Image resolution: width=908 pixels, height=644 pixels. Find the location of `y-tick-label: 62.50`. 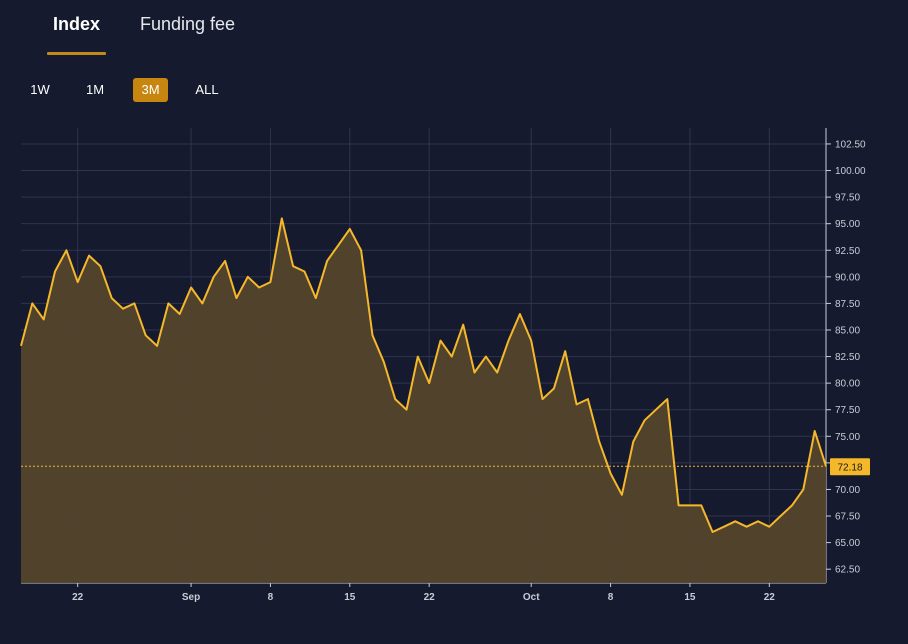

y-tick-label: 62.50 is located at coordinates (847, 570).